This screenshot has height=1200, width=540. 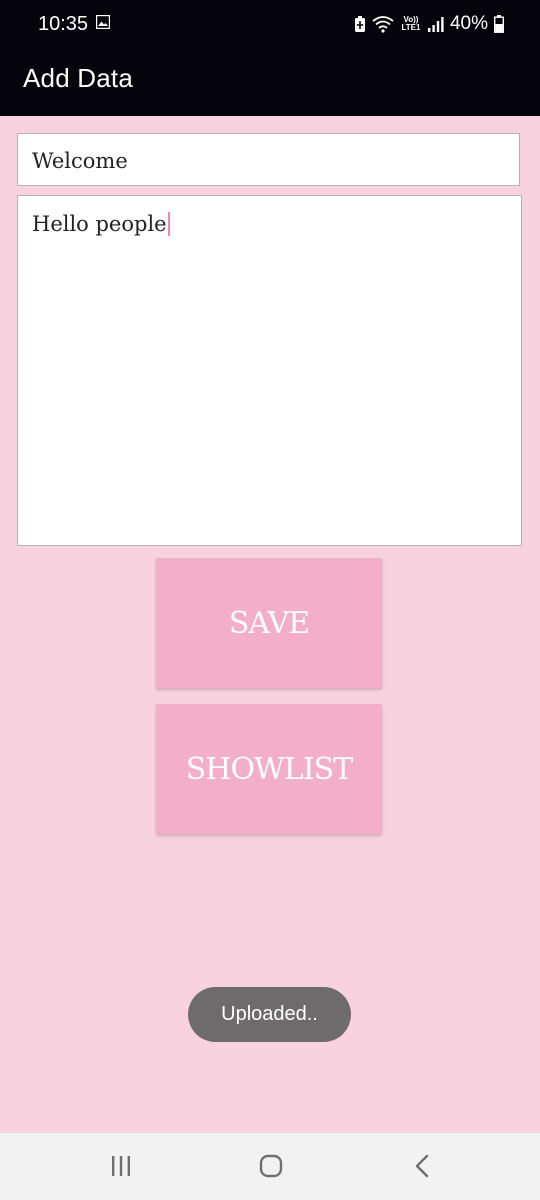 I want to click on status-icons: Vo)) LTE1 40%, so click(x=429, y=24).